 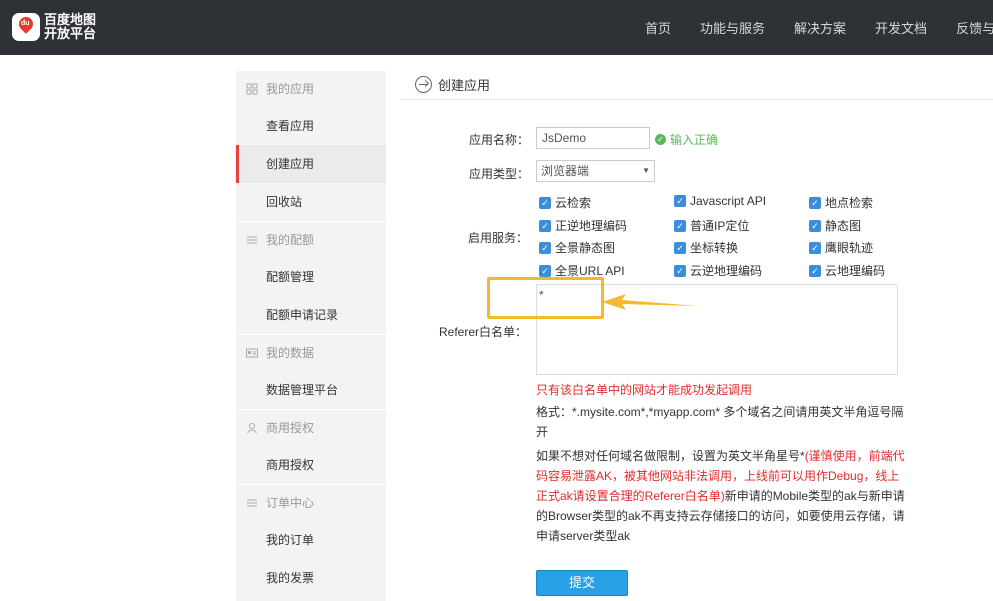 I want to click on service-checkbox: ✓ 云地理编码, so click(x=847, y=270).